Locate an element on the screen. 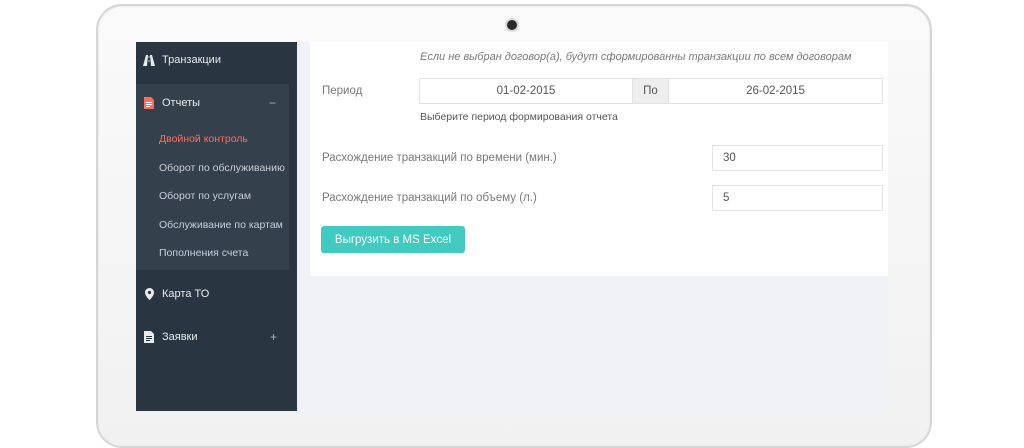 This screenshot has width=1024, height=448. sidebar-item-map: Карта ТО is located at coordinates (216, 294).